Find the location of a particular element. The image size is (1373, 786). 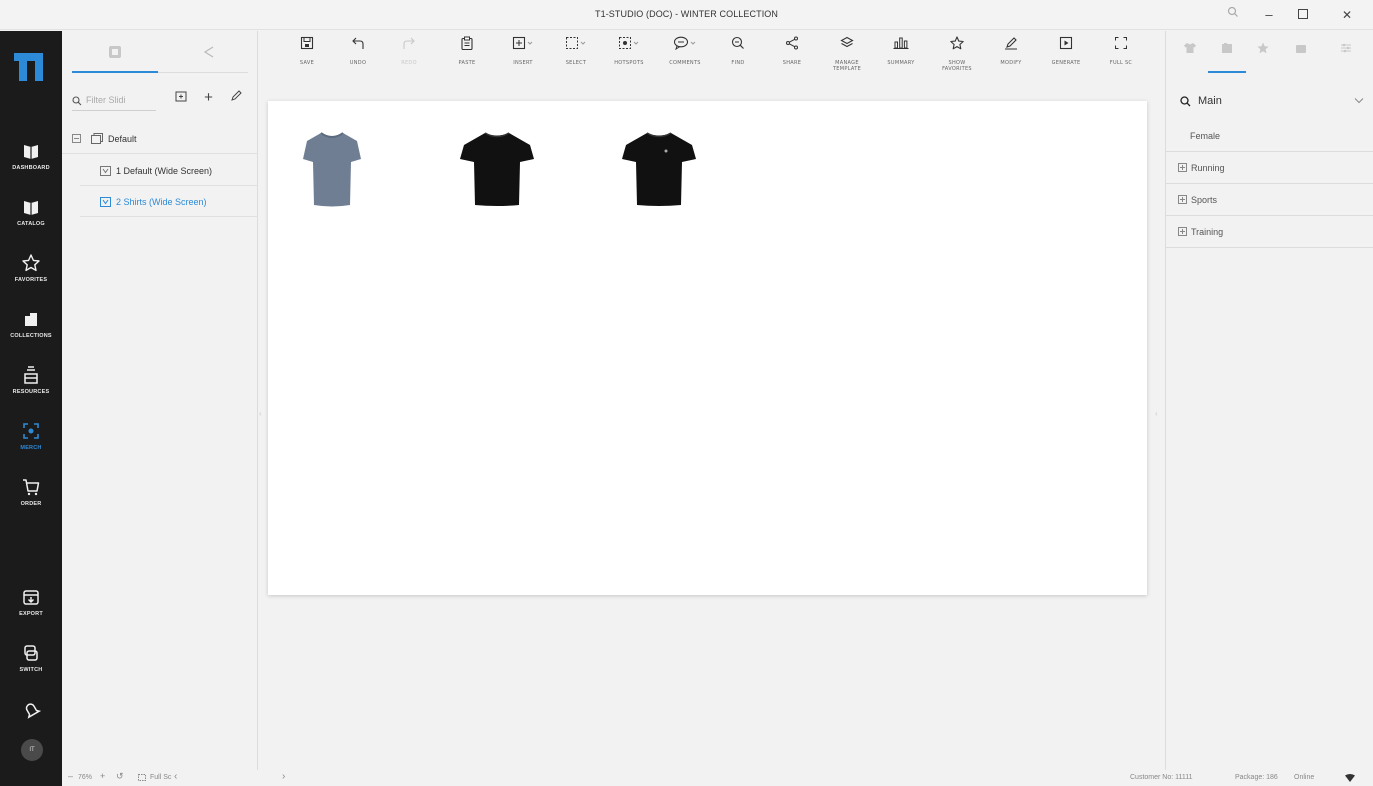

manage-template-button: MANAGE TEMPLATE is located at coordinates (847, 54).